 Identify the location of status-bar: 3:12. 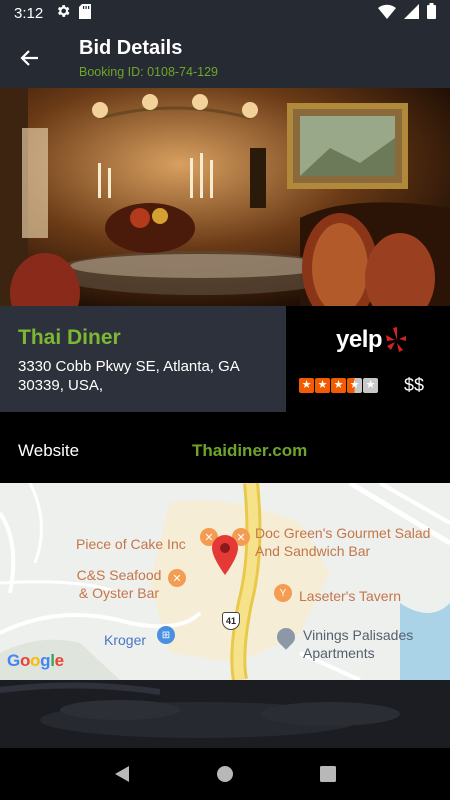
(225, 13).